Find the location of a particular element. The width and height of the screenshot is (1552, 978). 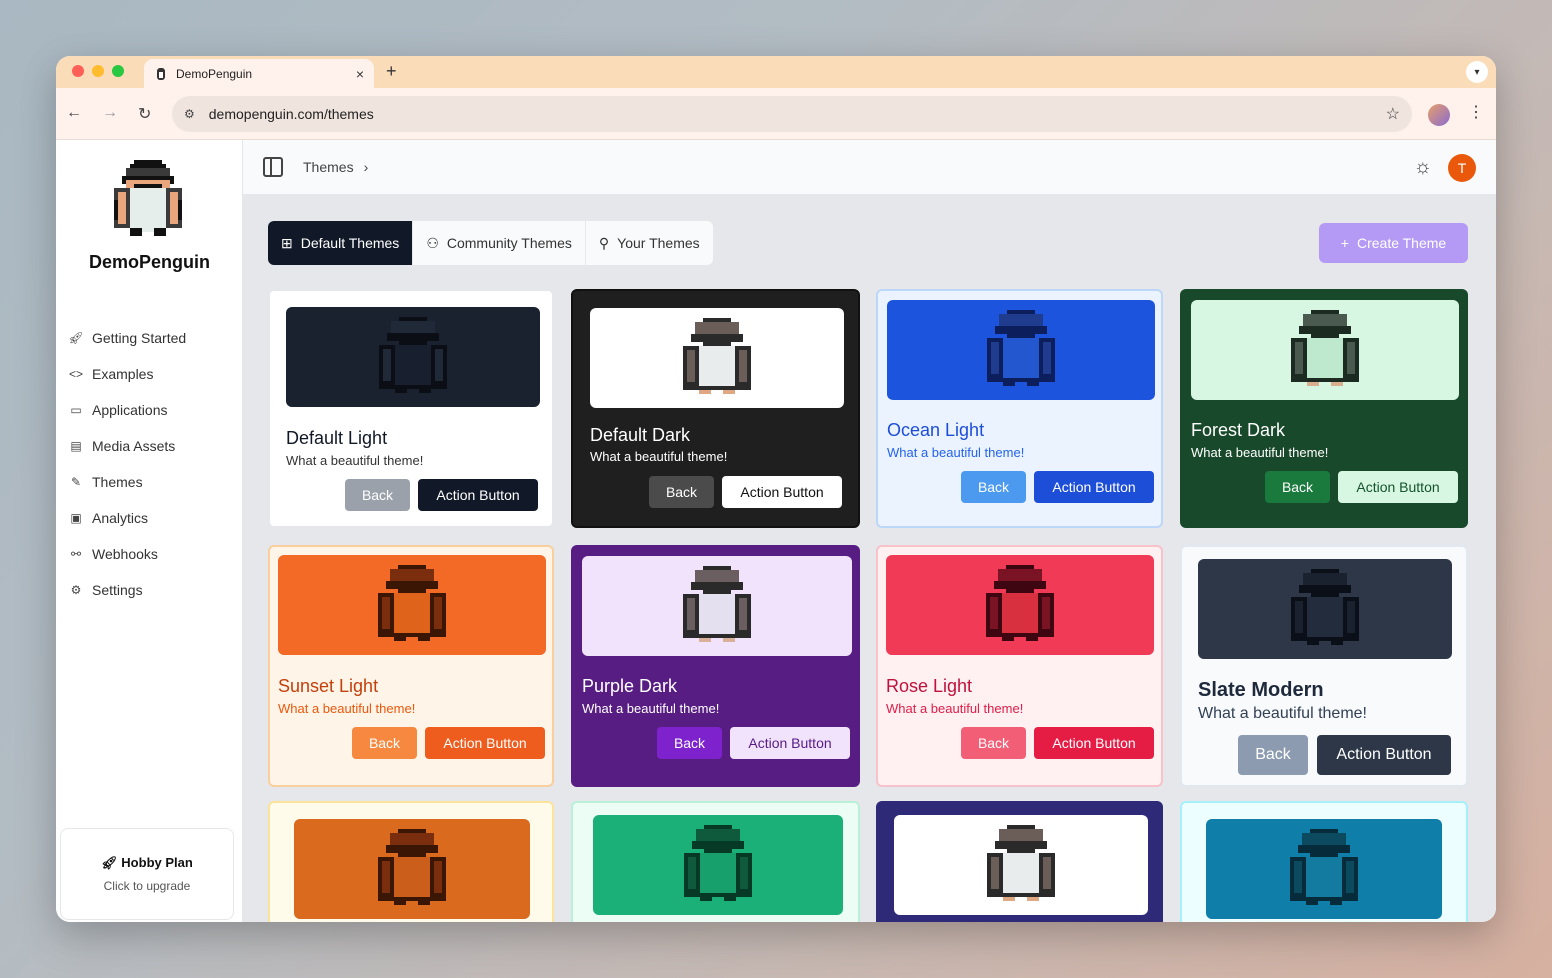

breadcrumb-themes: Themes is located at coordinates (328, 167).